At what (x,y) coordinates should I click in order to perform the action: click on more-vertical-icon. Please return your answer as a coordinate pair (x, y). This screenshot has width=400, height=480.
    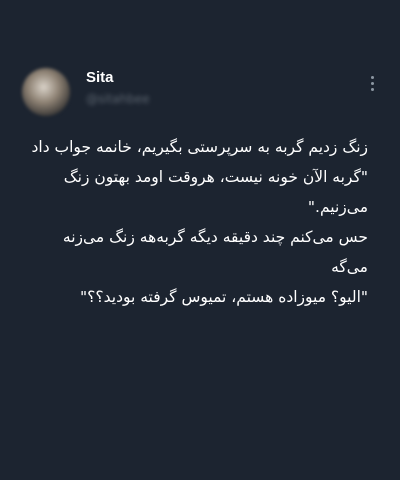
    Looking at the image, I should click on (372, 83).